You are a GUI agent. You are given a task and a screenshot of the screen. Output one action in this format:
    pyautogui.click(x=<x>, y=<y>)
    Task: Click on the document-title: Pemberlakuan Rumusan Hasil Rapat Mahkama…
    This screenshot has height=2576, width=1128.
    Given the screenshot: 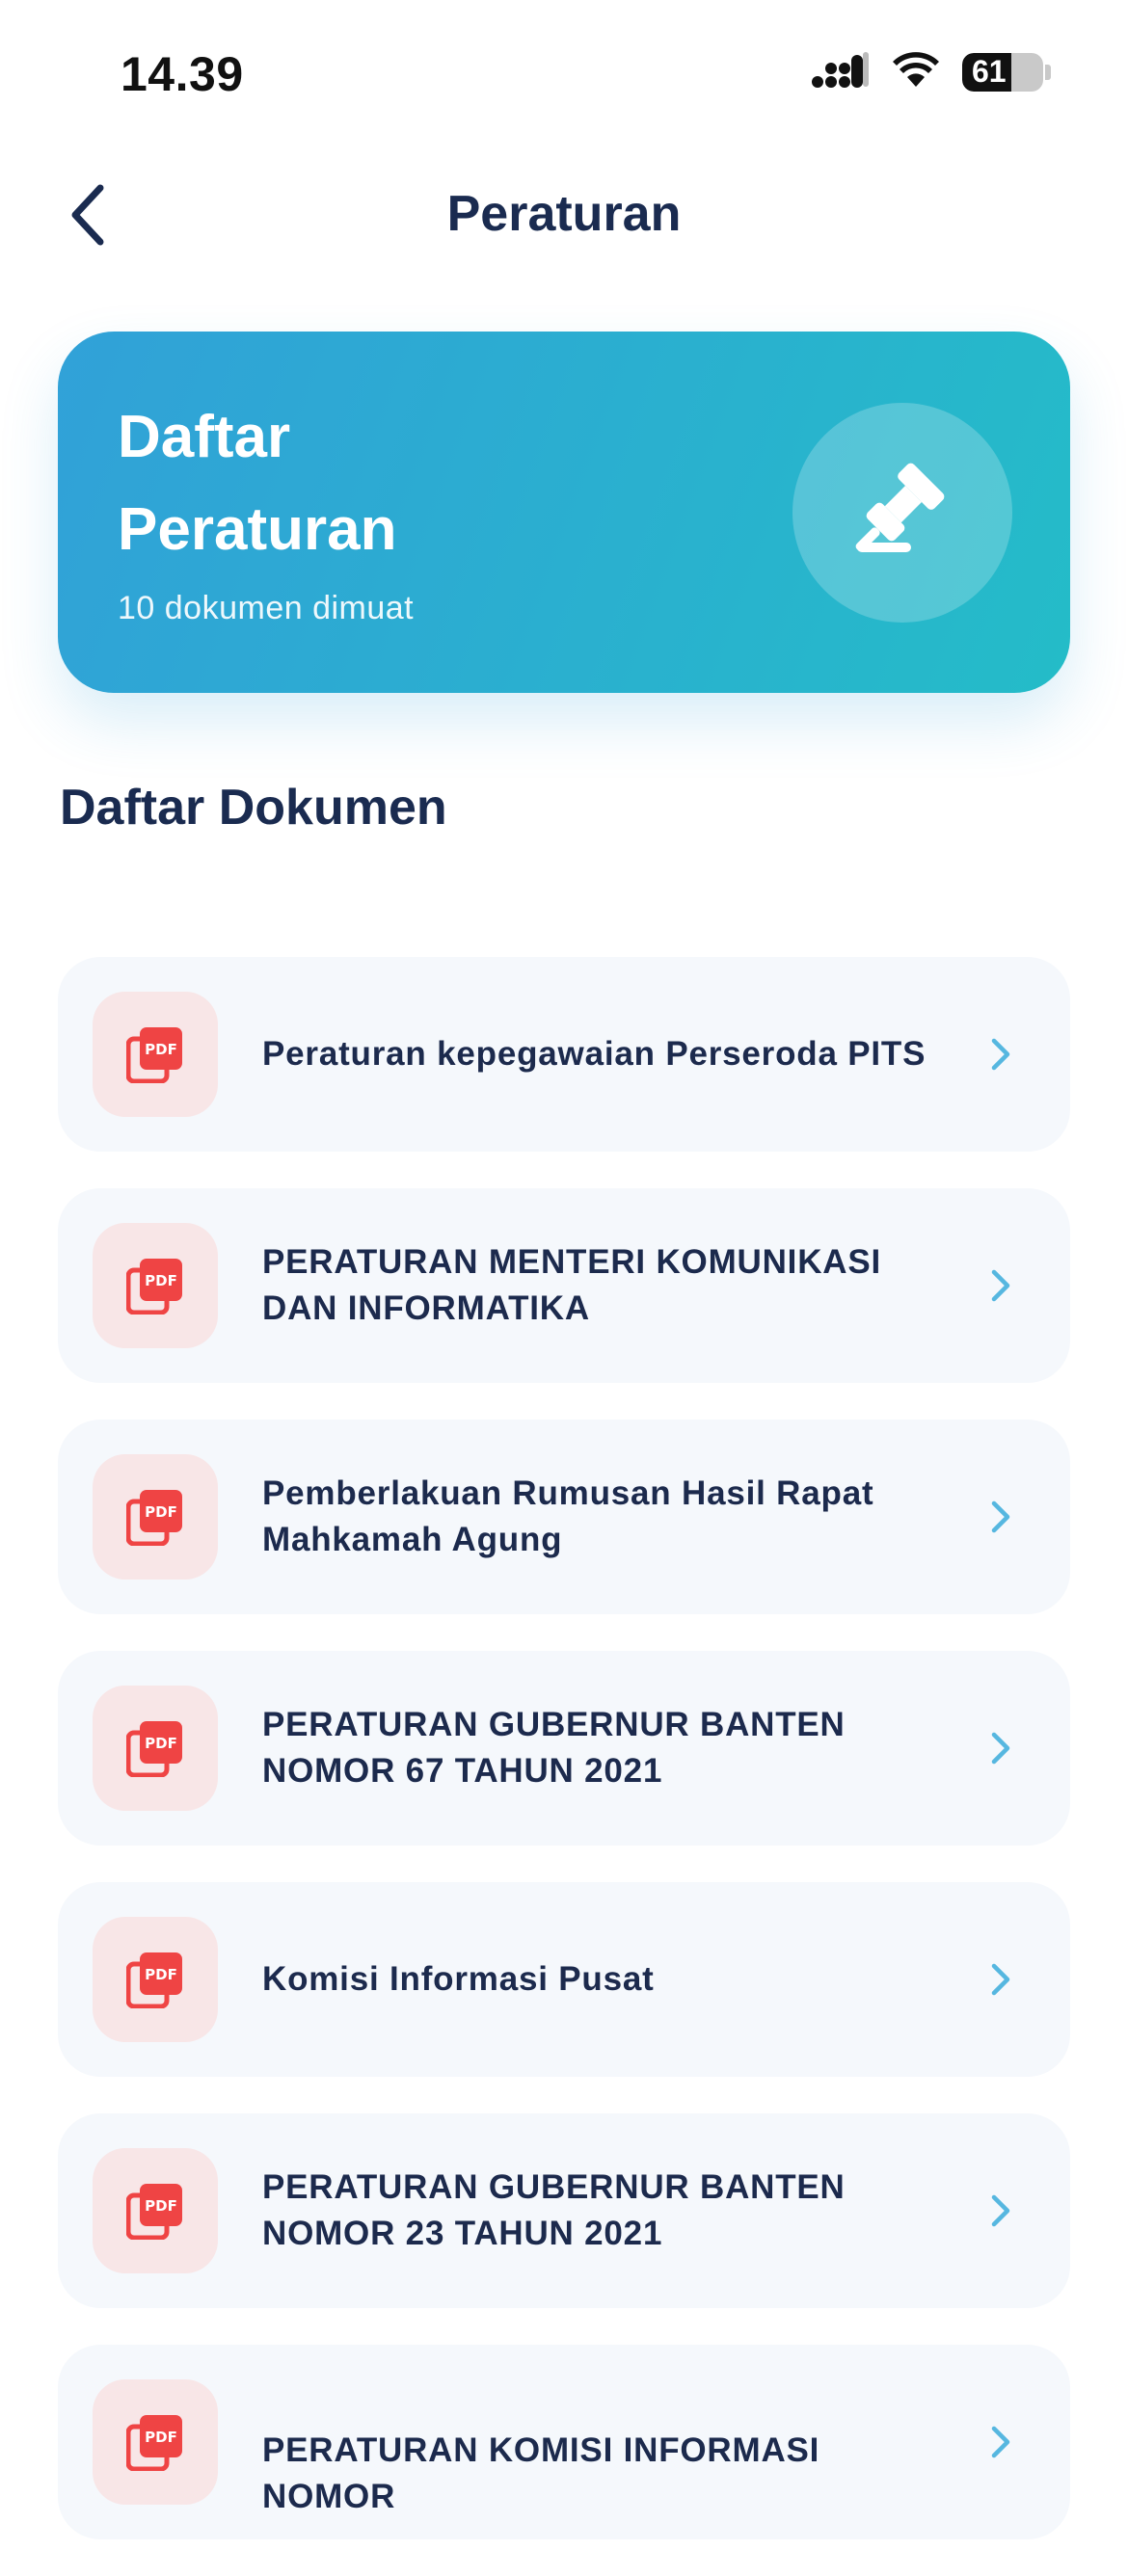 What is the action you would take?
    pyautogui.click(x=568, y=1516)
    